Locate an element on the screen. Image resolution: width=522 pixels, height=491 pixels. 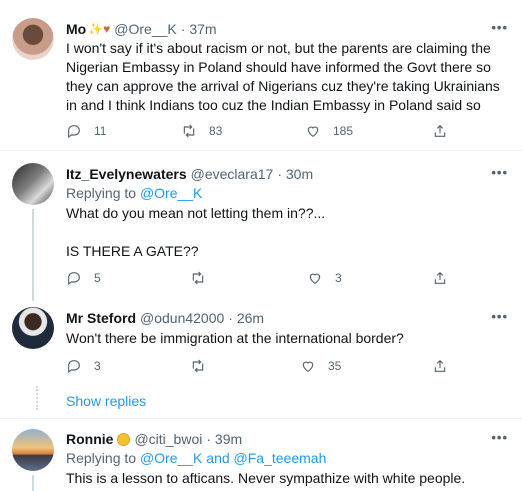
retweet-button: 83 is located at coordinates (201, 131).